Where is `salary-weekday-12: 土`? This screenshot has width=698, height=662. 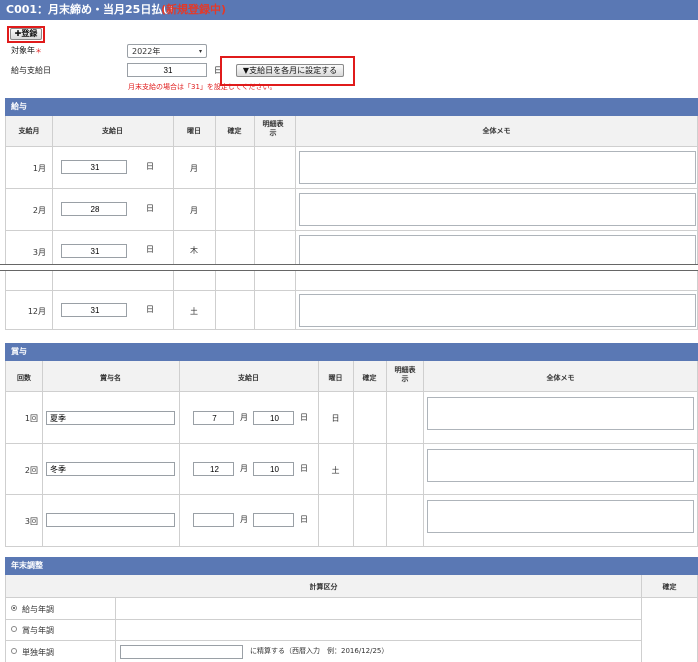 salary-weekday-12: 土 is located at coordinates (194, 311).